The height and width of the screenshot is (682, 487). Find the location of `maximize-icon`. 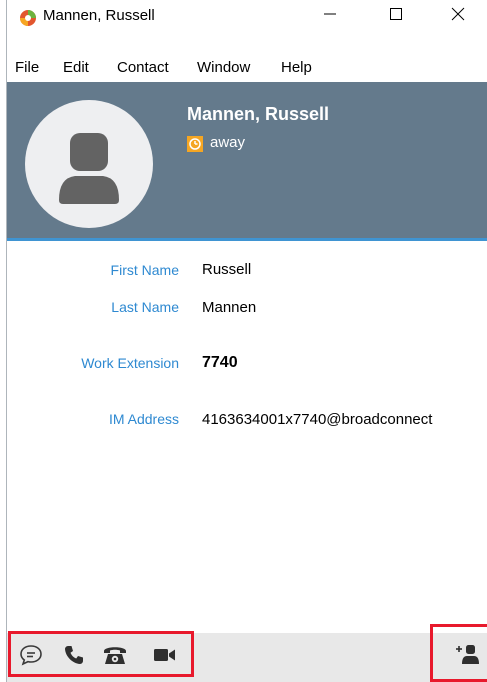

maximize-icon is located at coordinates (396, 16).